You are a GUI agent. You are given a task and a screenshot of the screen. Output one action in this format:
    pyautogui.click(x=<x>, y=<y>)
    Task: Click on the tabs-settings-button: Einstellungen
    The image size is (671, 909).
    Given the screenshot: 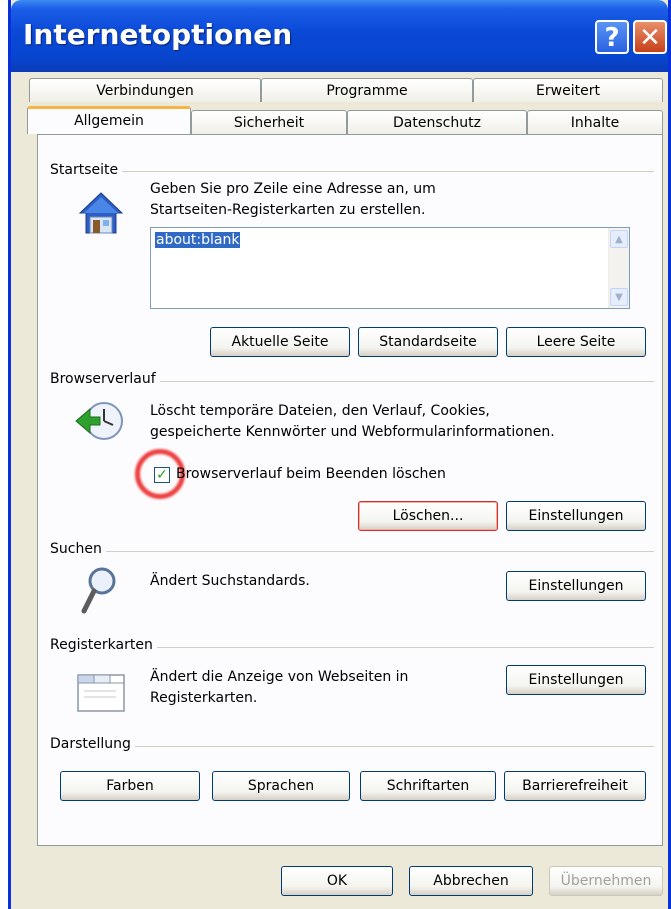 What is the action you would take?
    pyautogui.click(x=576, y=680)
    